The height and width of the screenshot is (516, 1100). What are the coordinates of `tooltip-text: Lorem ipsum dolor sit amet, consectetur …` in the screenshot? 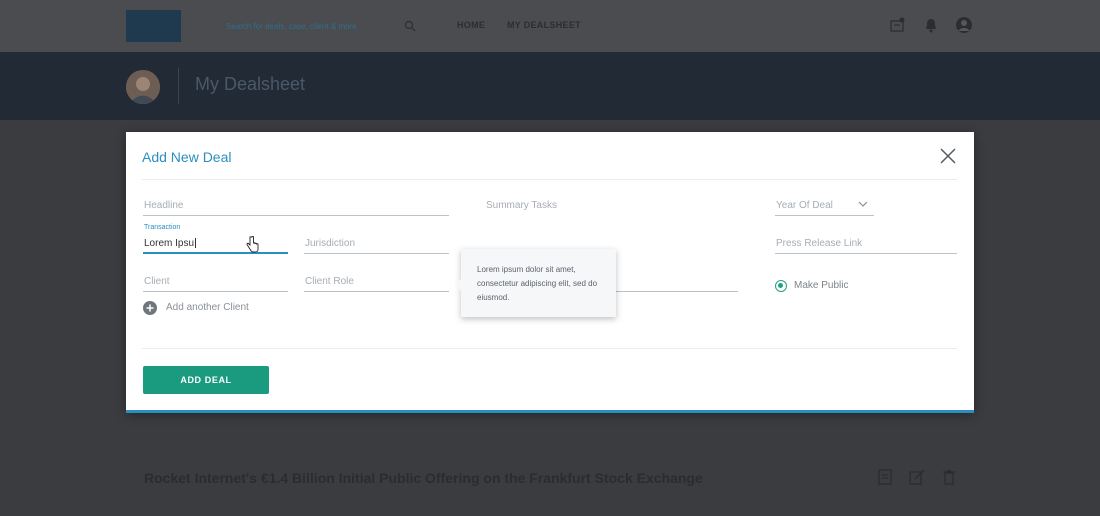 It's located at (537, 283).